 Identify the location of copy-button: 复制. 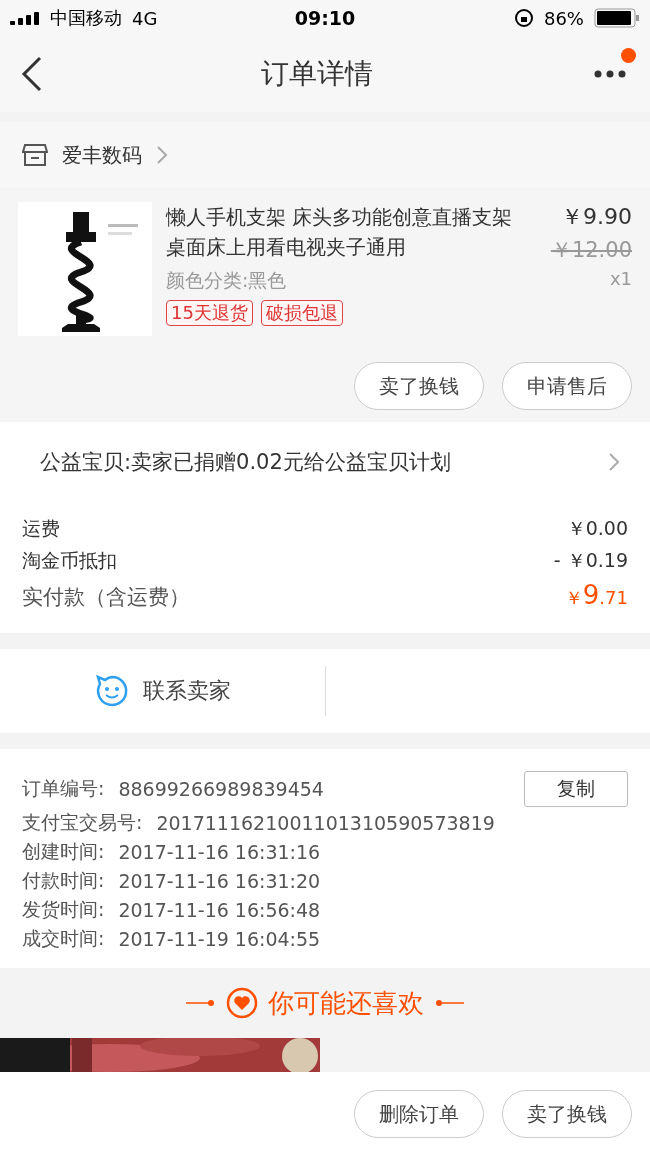
(576, 789).